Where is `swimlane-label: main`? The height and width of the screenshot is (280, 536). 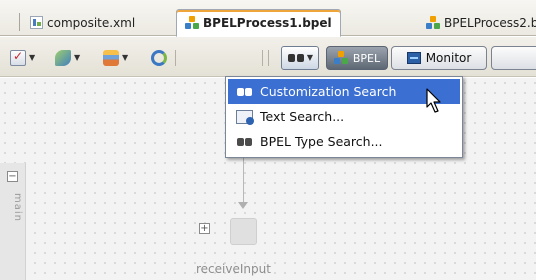 swimlane-label: main is located at coordinates (17, 207).